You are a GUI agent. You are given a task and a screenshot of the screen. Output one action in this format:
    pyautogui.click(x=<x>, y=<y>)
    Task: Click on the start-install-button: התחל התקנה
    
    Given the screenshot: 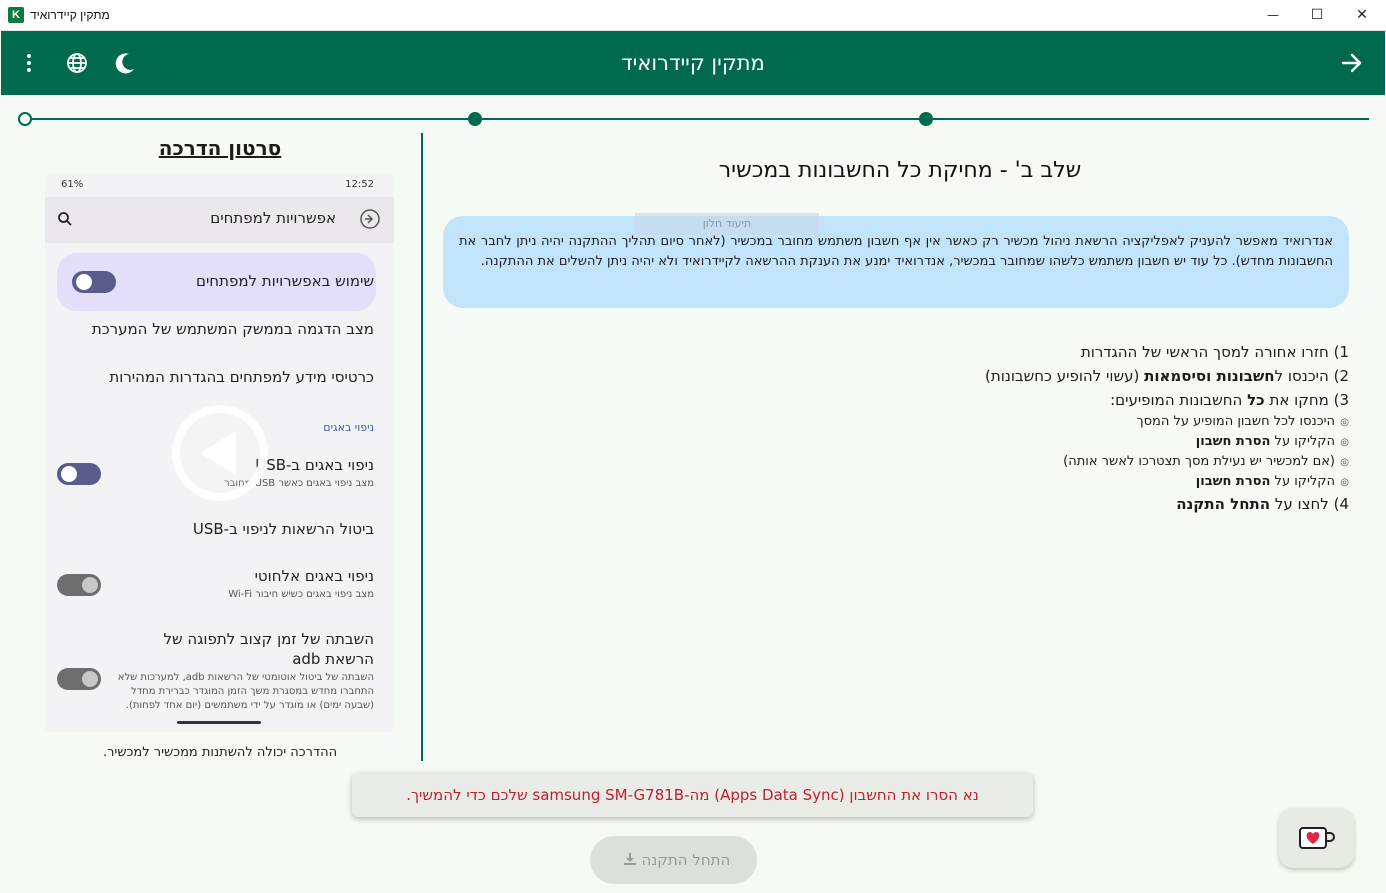 What is the action you would take?
    pyautogui.click(x=673, y=860)
    